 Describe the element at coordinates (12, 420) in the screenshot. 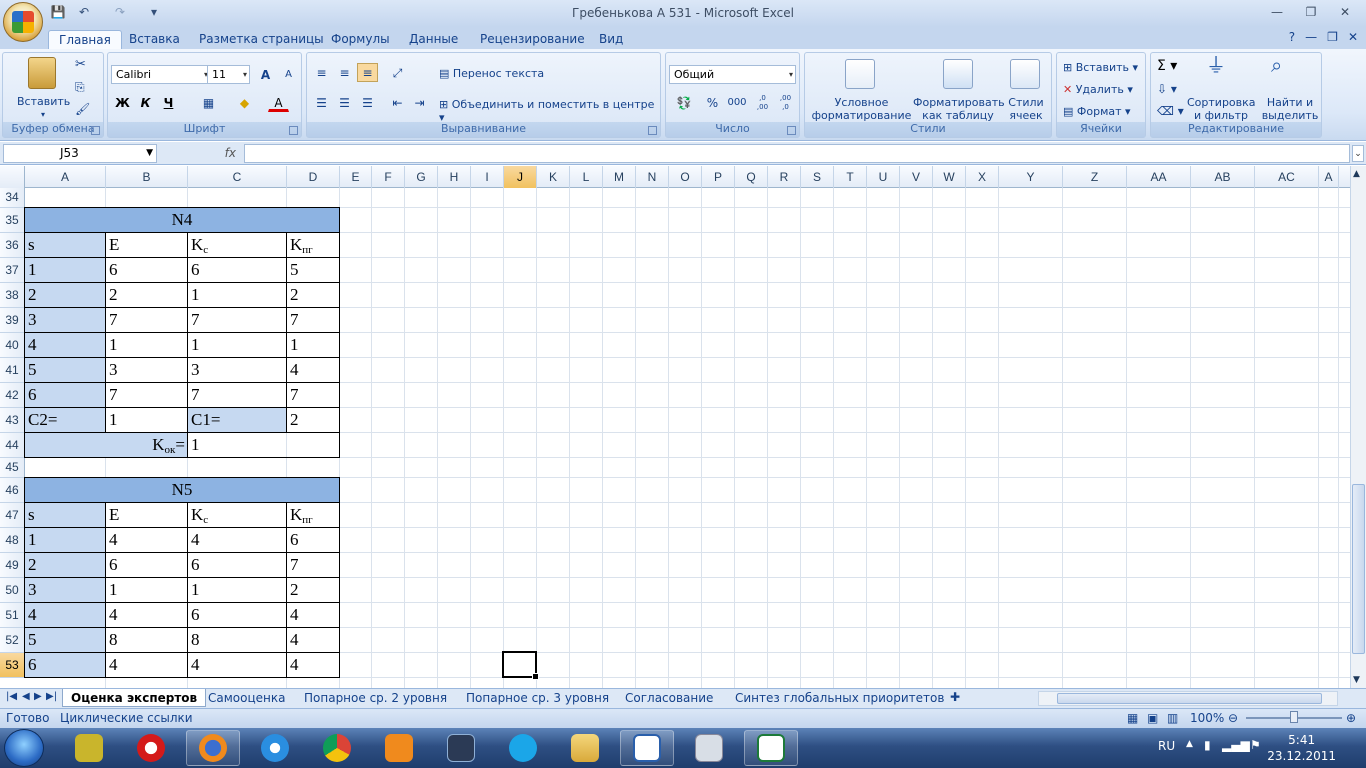

I see `row-header: 43` at that location.